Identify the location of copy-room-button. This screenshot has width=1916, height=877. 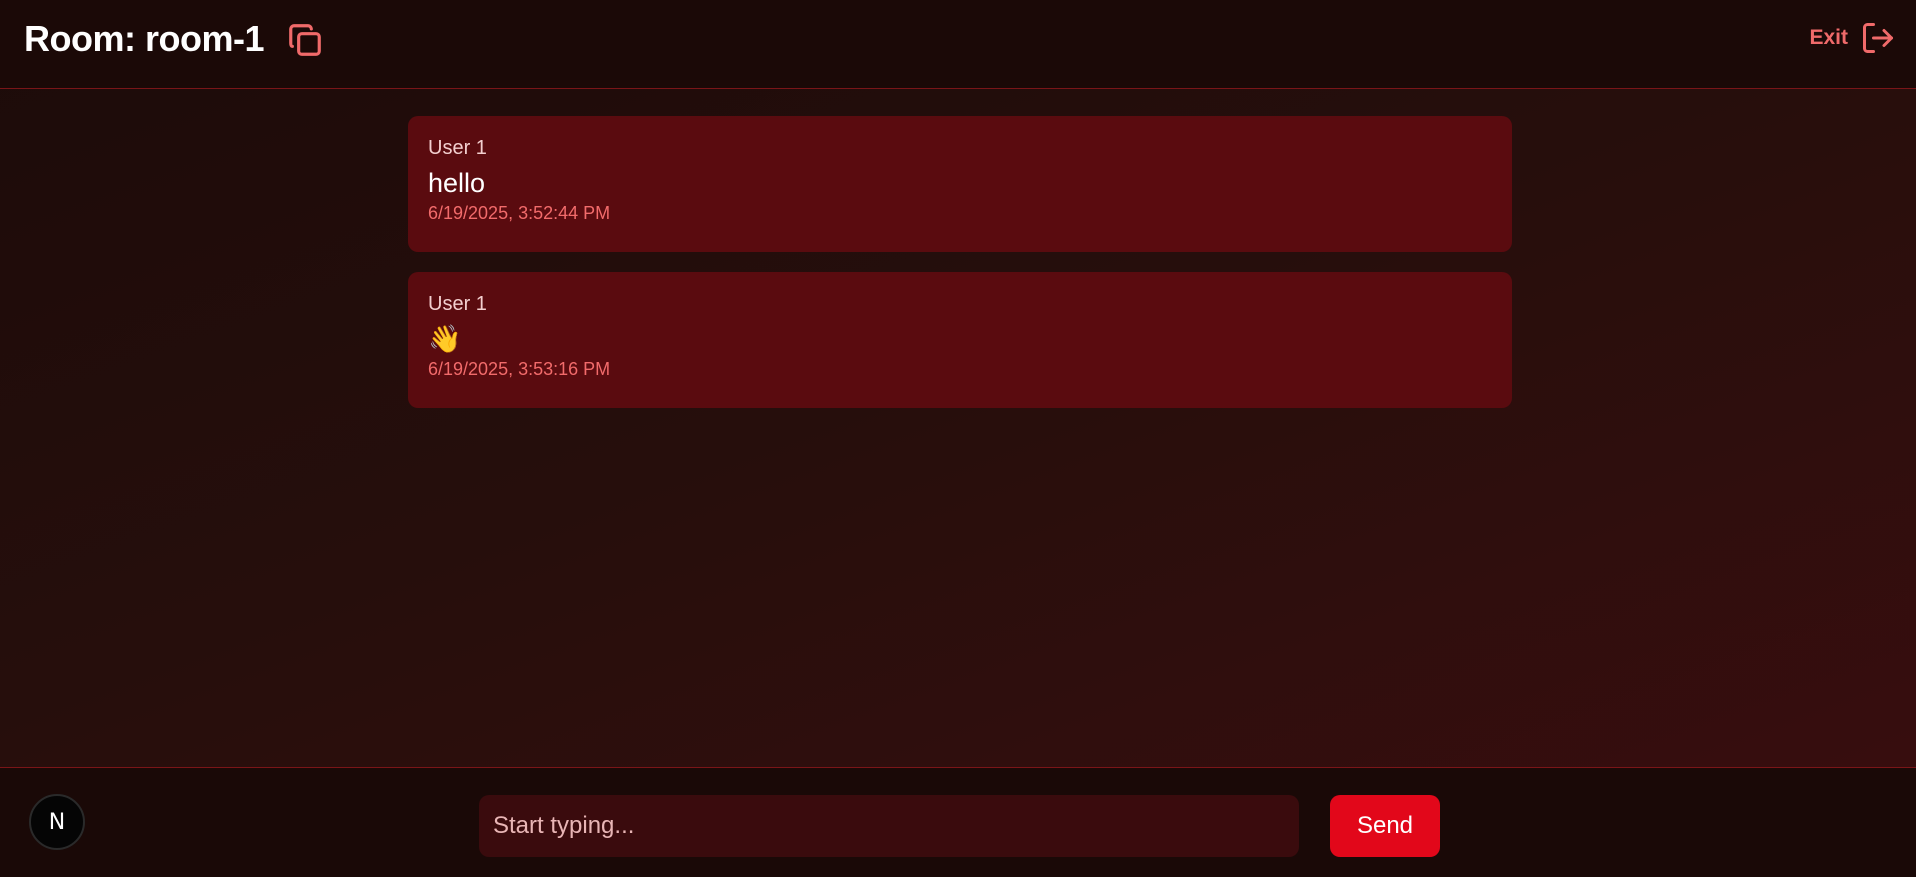
(305, 40).